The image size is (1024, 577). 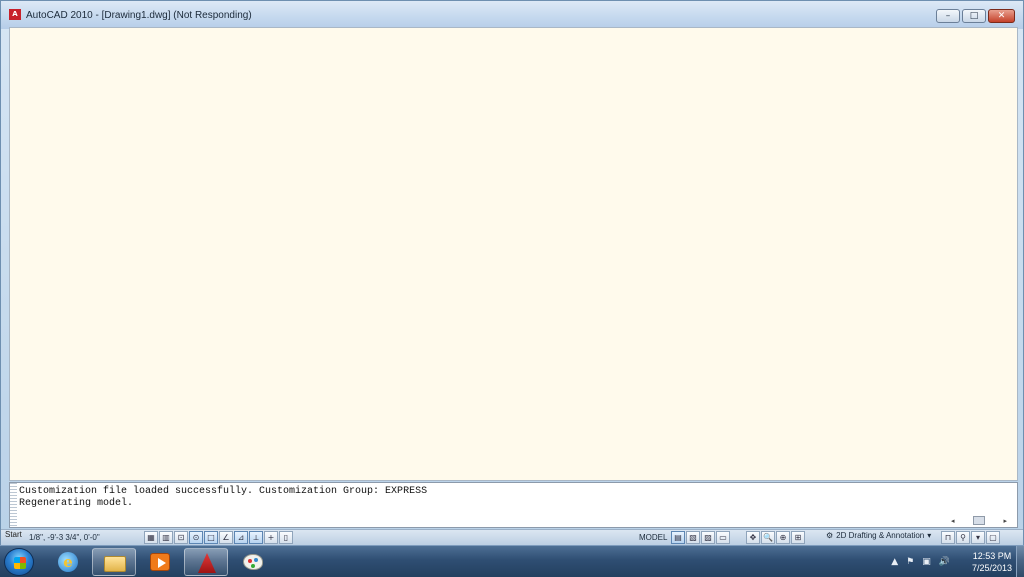 What do you see at coordinates (241, 537) in the screenshot?
I see `dynamic-ucs-button: ⊿` at bounding box center [241, 537].